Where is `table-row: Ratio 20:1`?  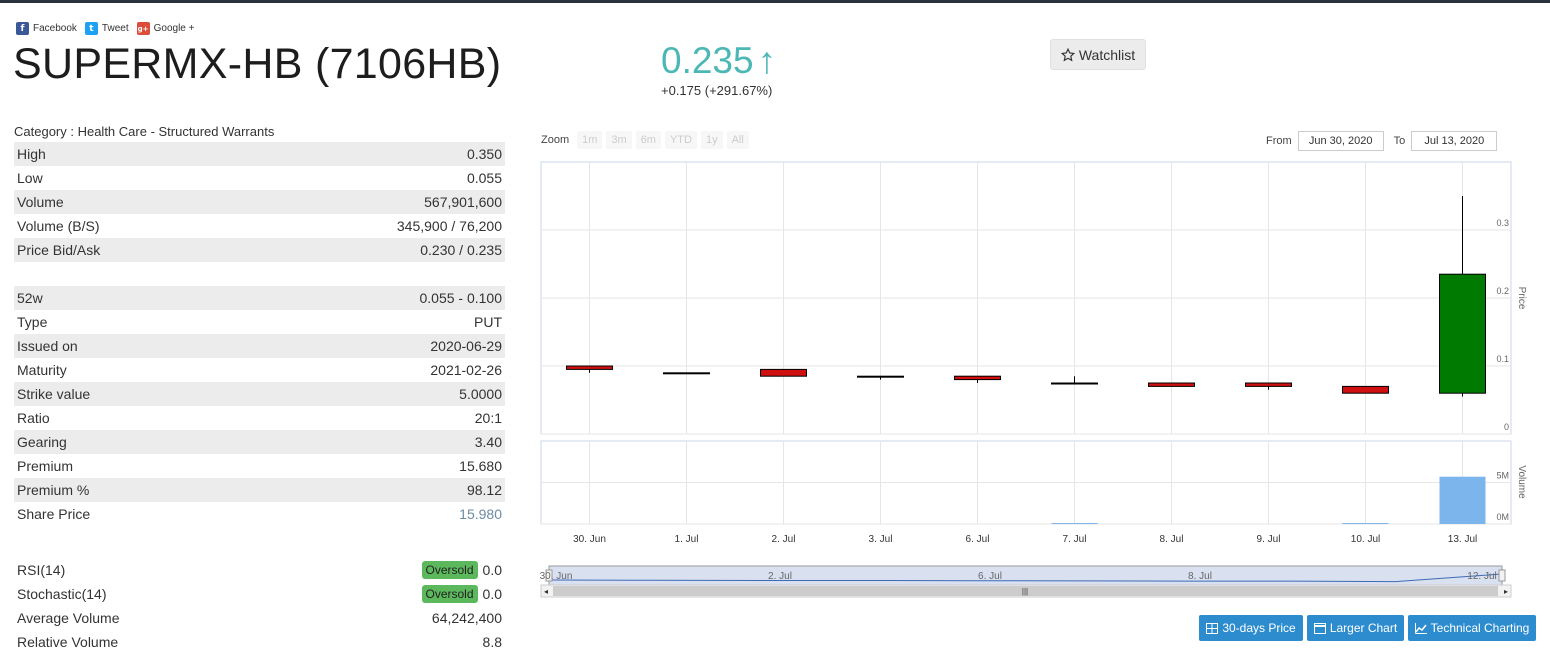 table-row: Ratio 20:1 is located at coordinates (259, 418).